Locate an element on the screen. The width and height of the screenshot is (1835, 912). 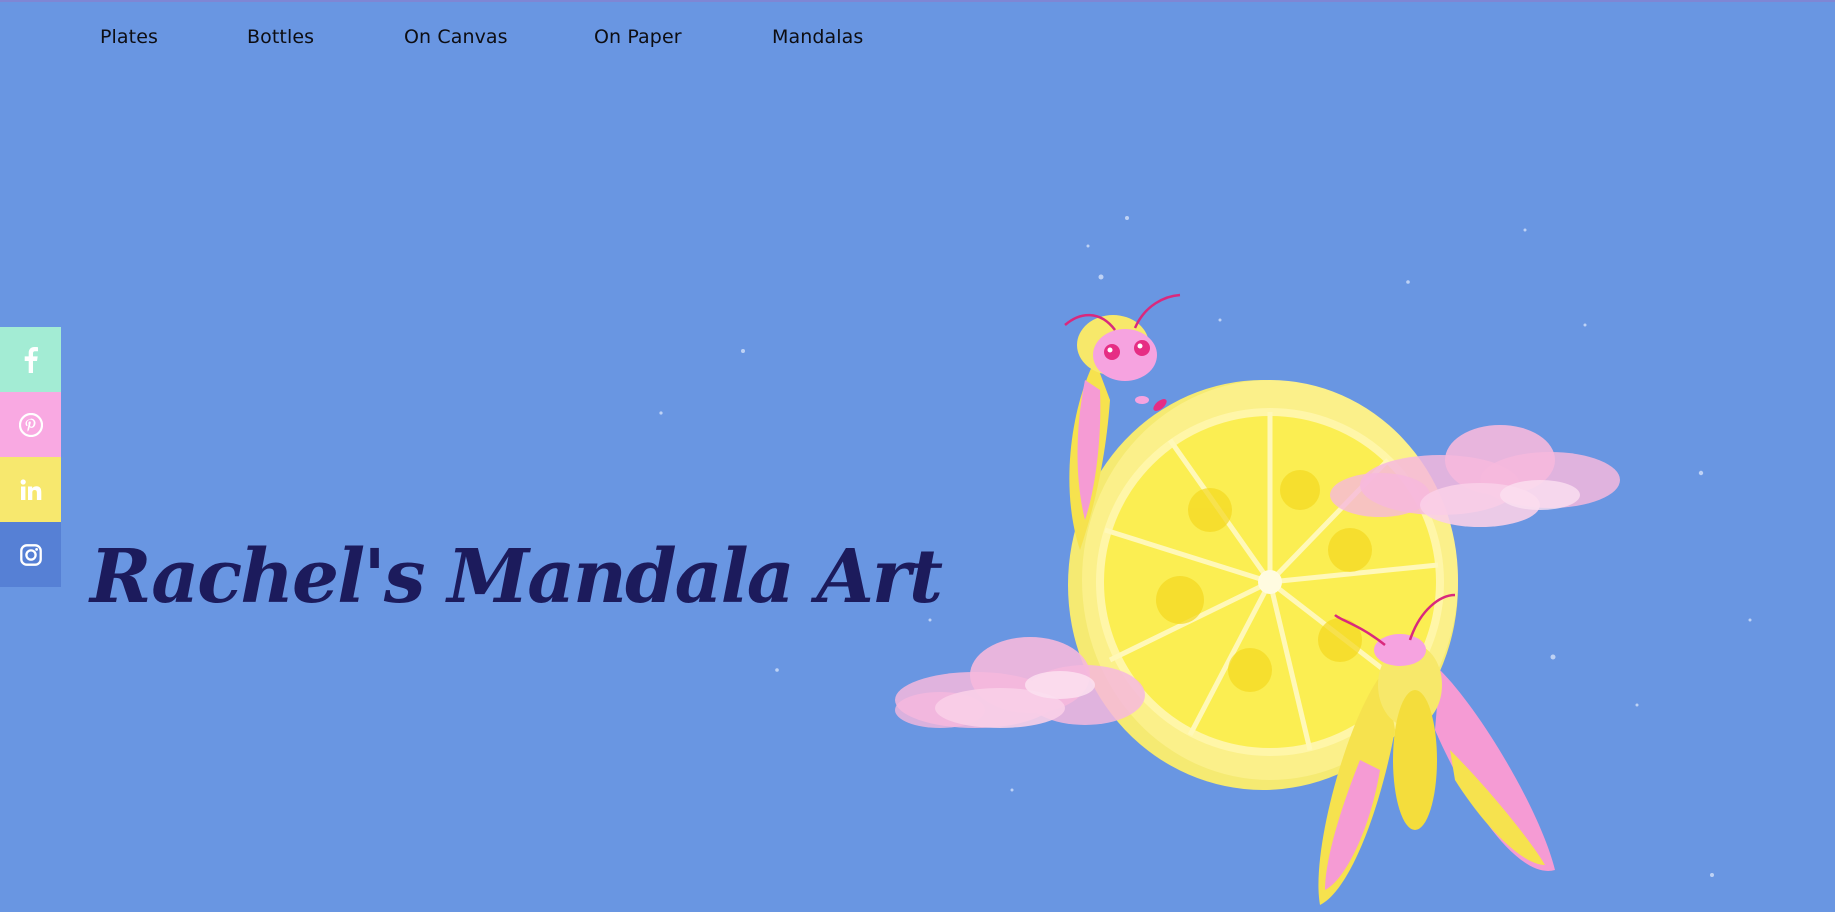
nav-item-plates: Plates is located at coordinates (129, 37).